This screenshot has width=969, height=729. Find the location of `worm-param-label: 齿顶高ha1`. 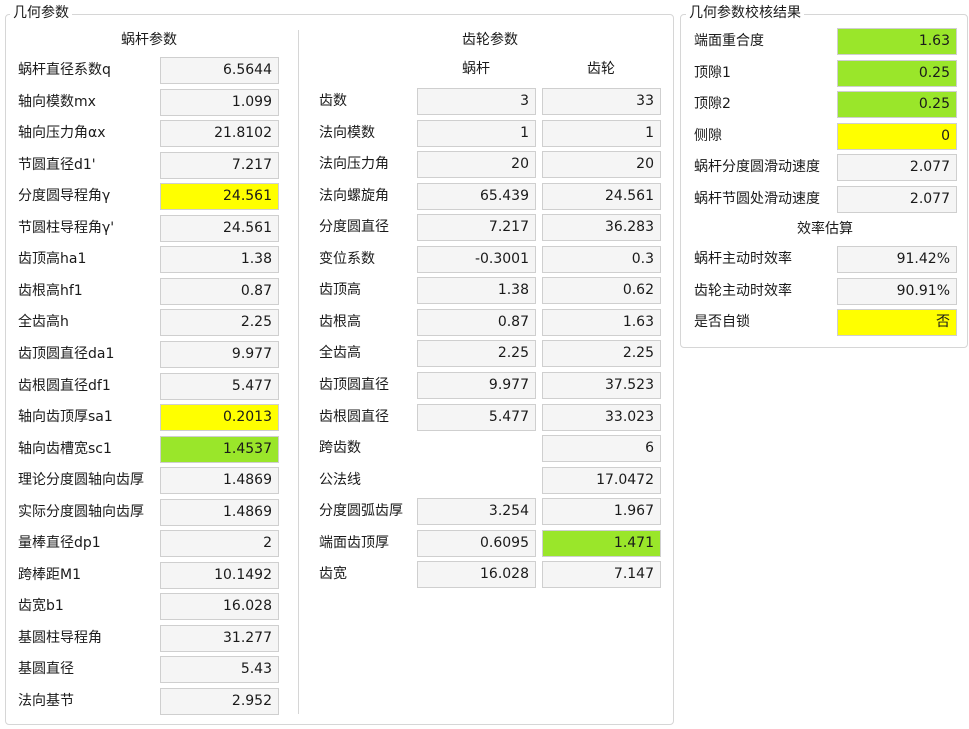

worm-param-label: 齿顶高ha1 is located at coordinates (52, 259).